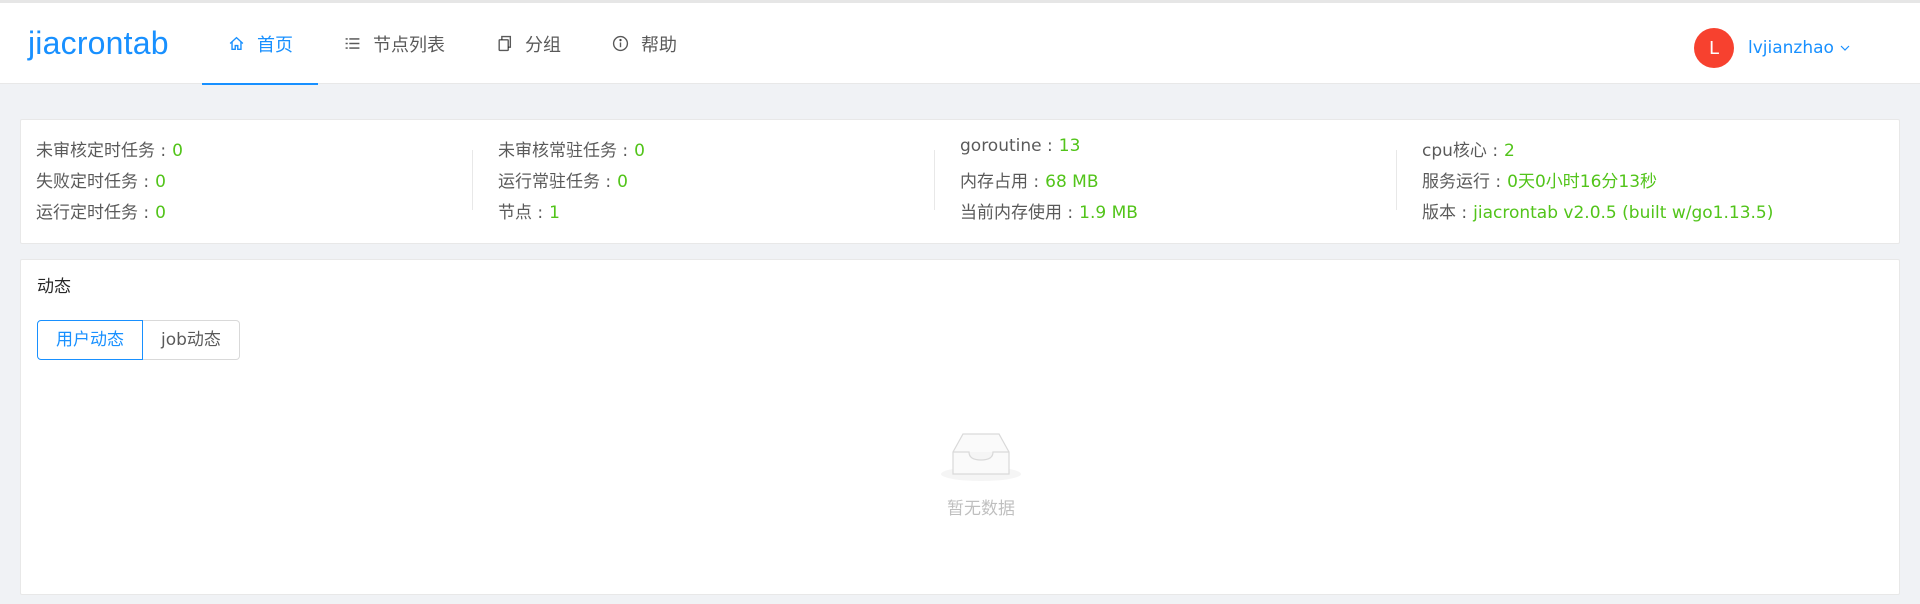  I want to click on nav-item-node-list: 节点列表, so click(394, 43).